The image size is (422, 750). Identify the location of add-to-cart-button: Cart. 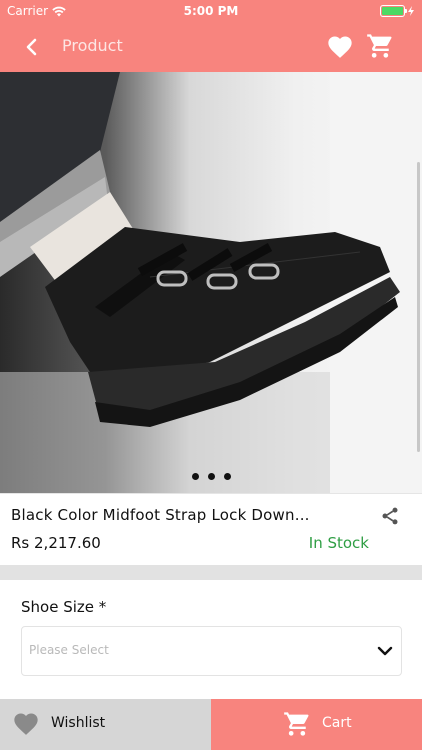
(316, 724).